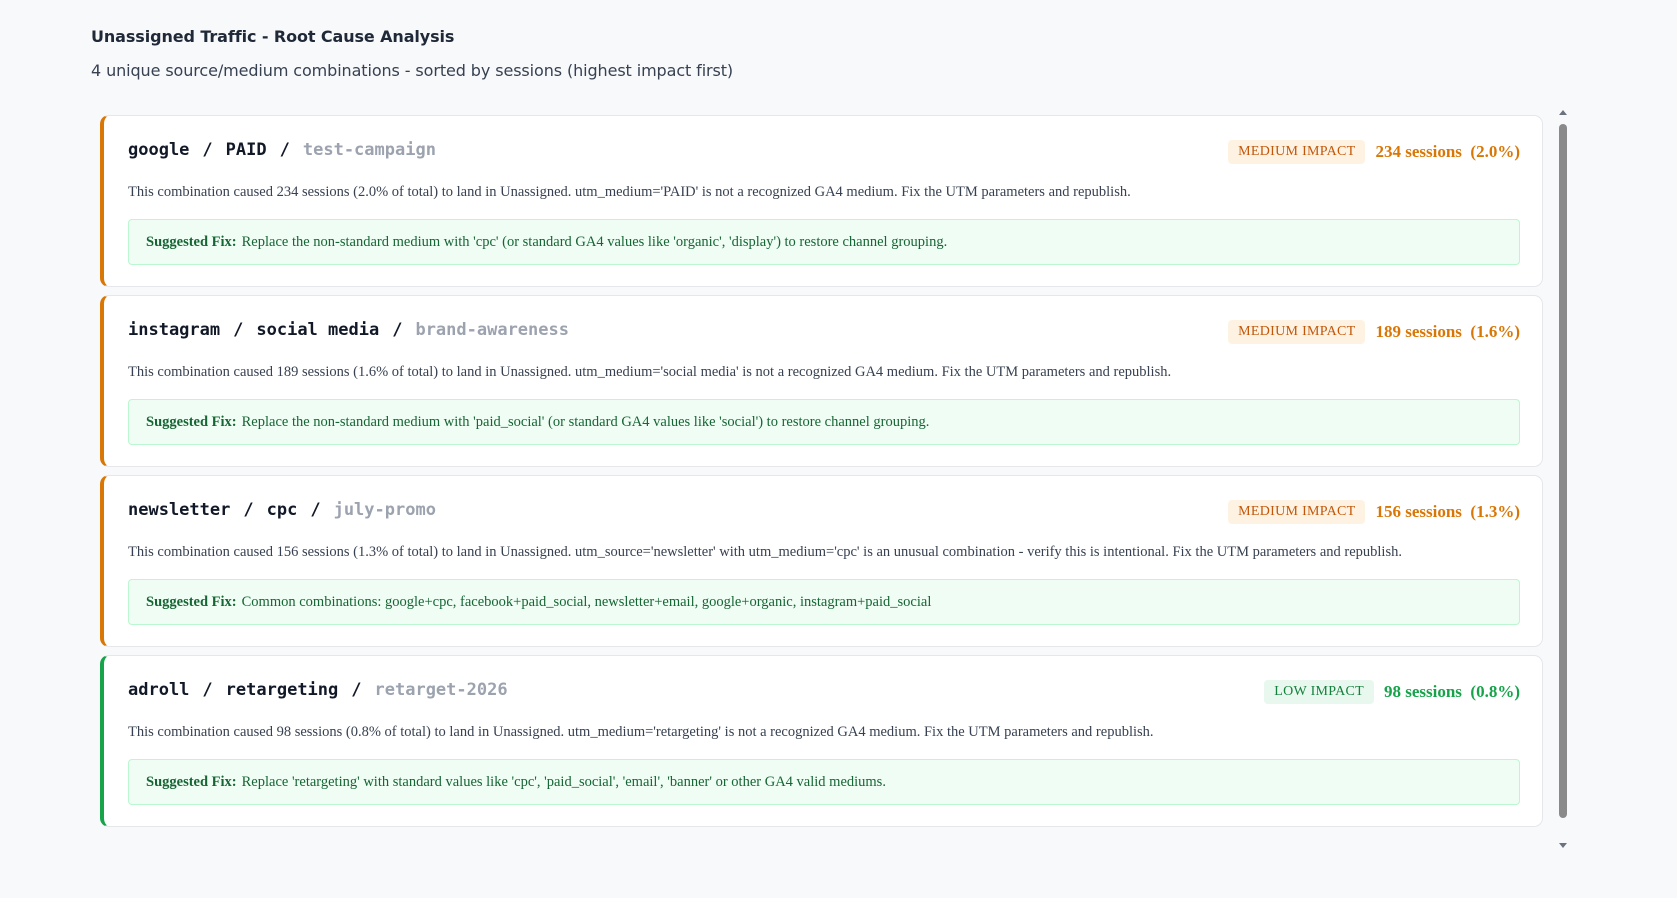 Image resolution: width=1677 pixels, height=898 pixels. Describe the element at coordinates (492, 330) in the screenshot. I see `campaign-text: brand-awareness` at that location.